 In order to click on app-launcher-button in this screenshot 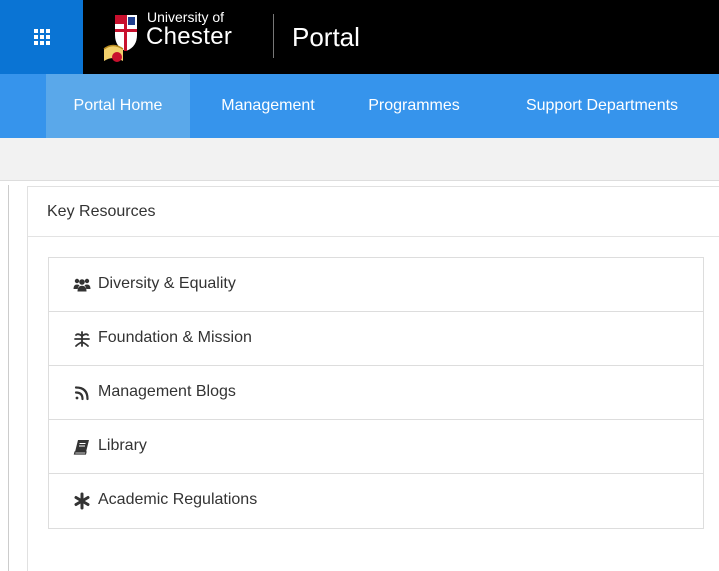, I will do `click(41, 37)`.